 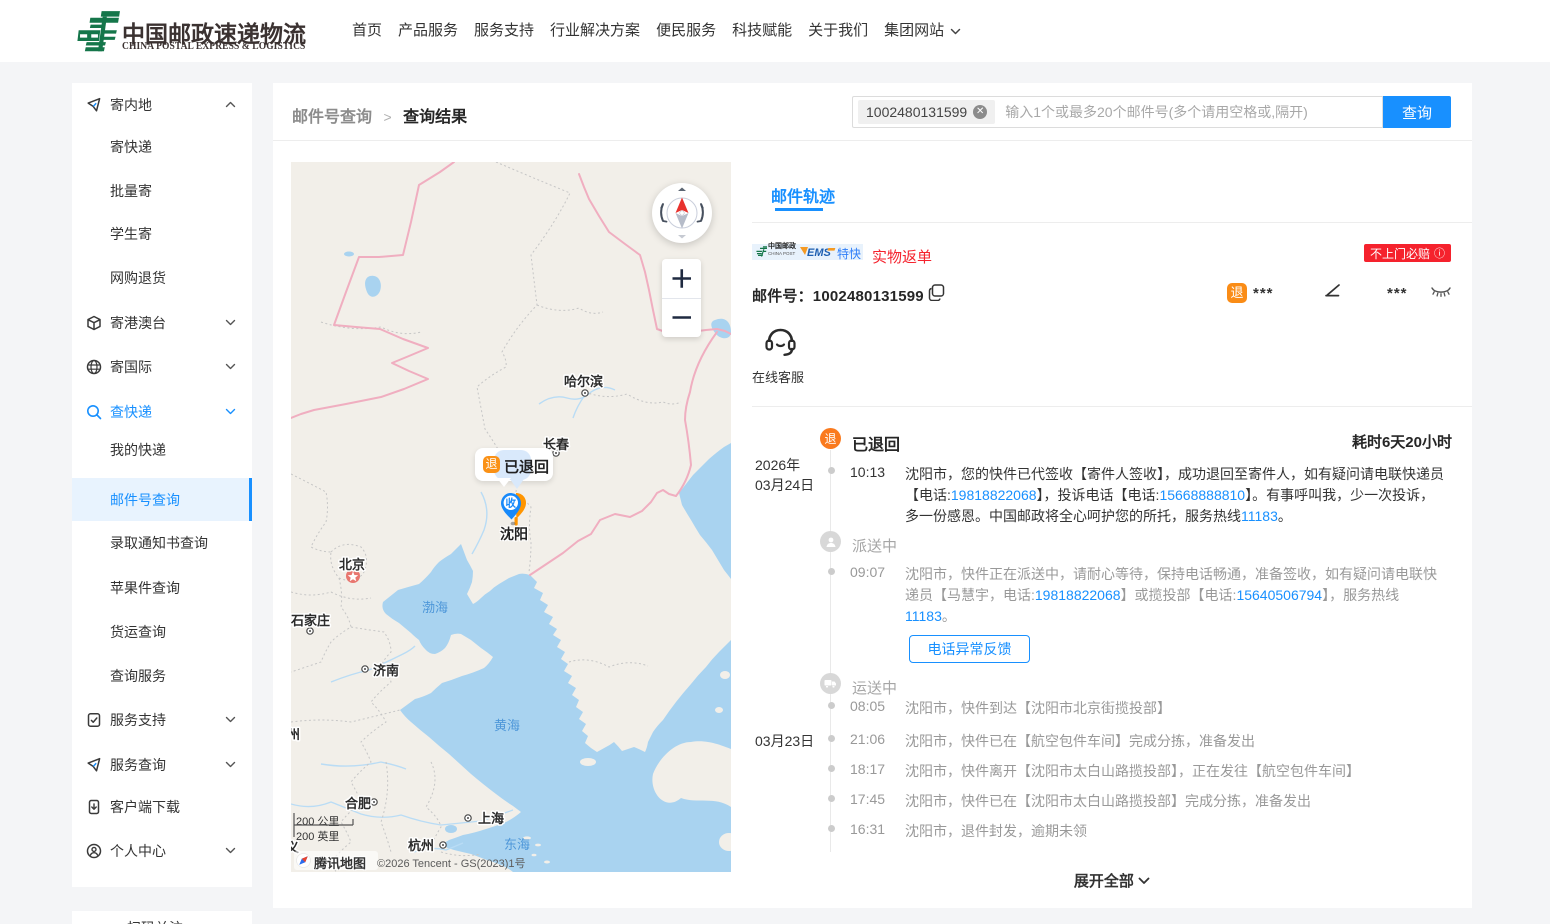 I want to click on svg-text: 合肥, so click(x=358, y=803).